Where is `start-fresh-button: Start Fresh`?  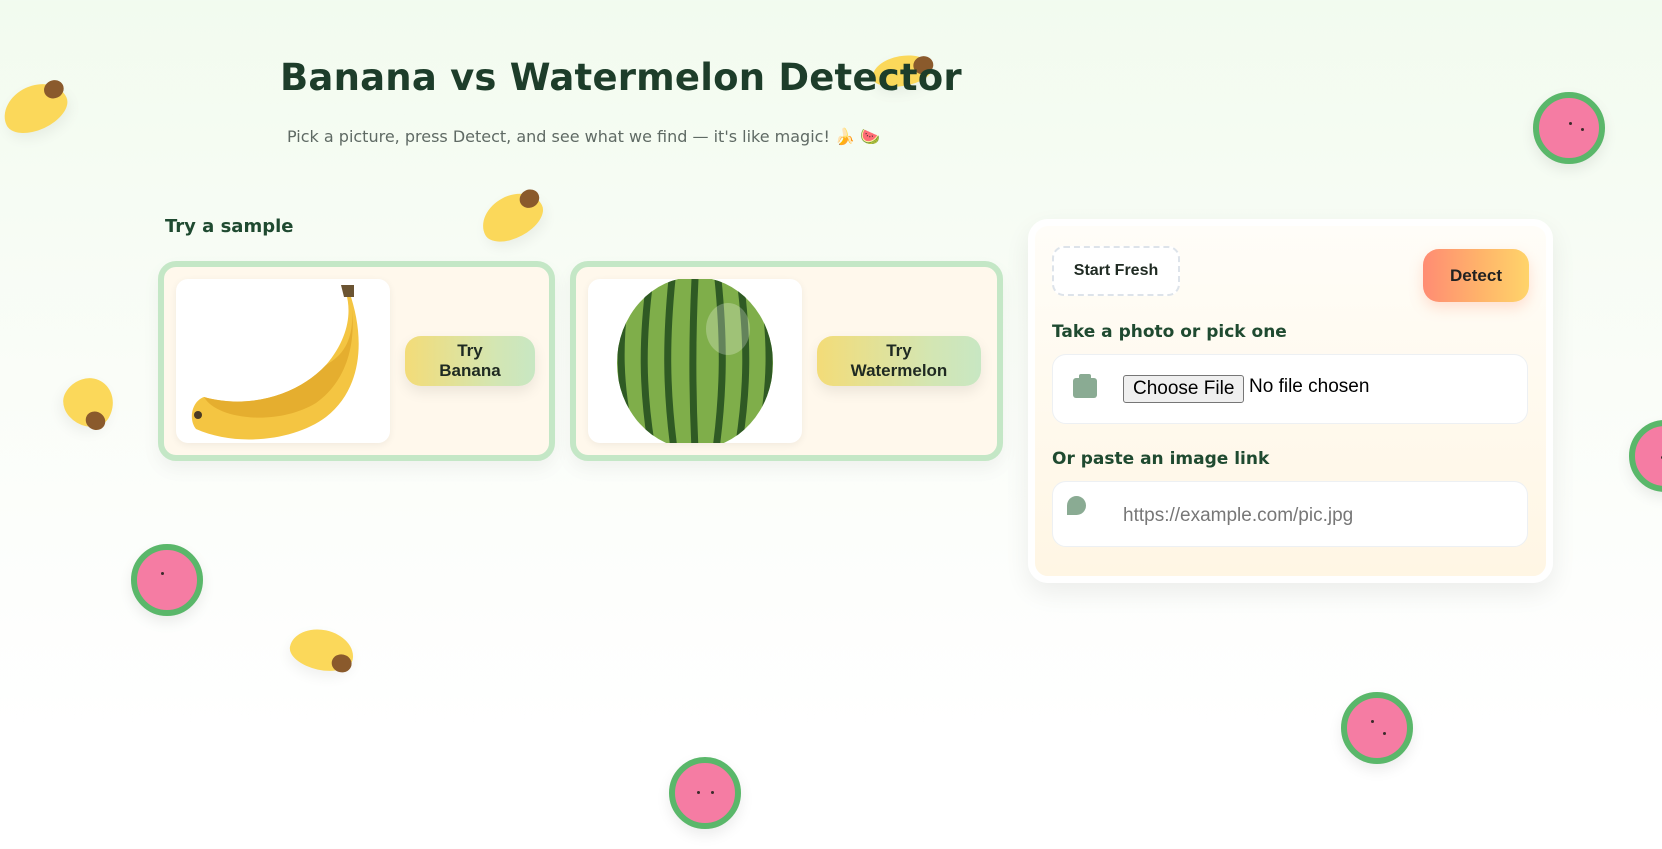
start-fresh-button: Start Fresh is located at coordinates (1116, 271).